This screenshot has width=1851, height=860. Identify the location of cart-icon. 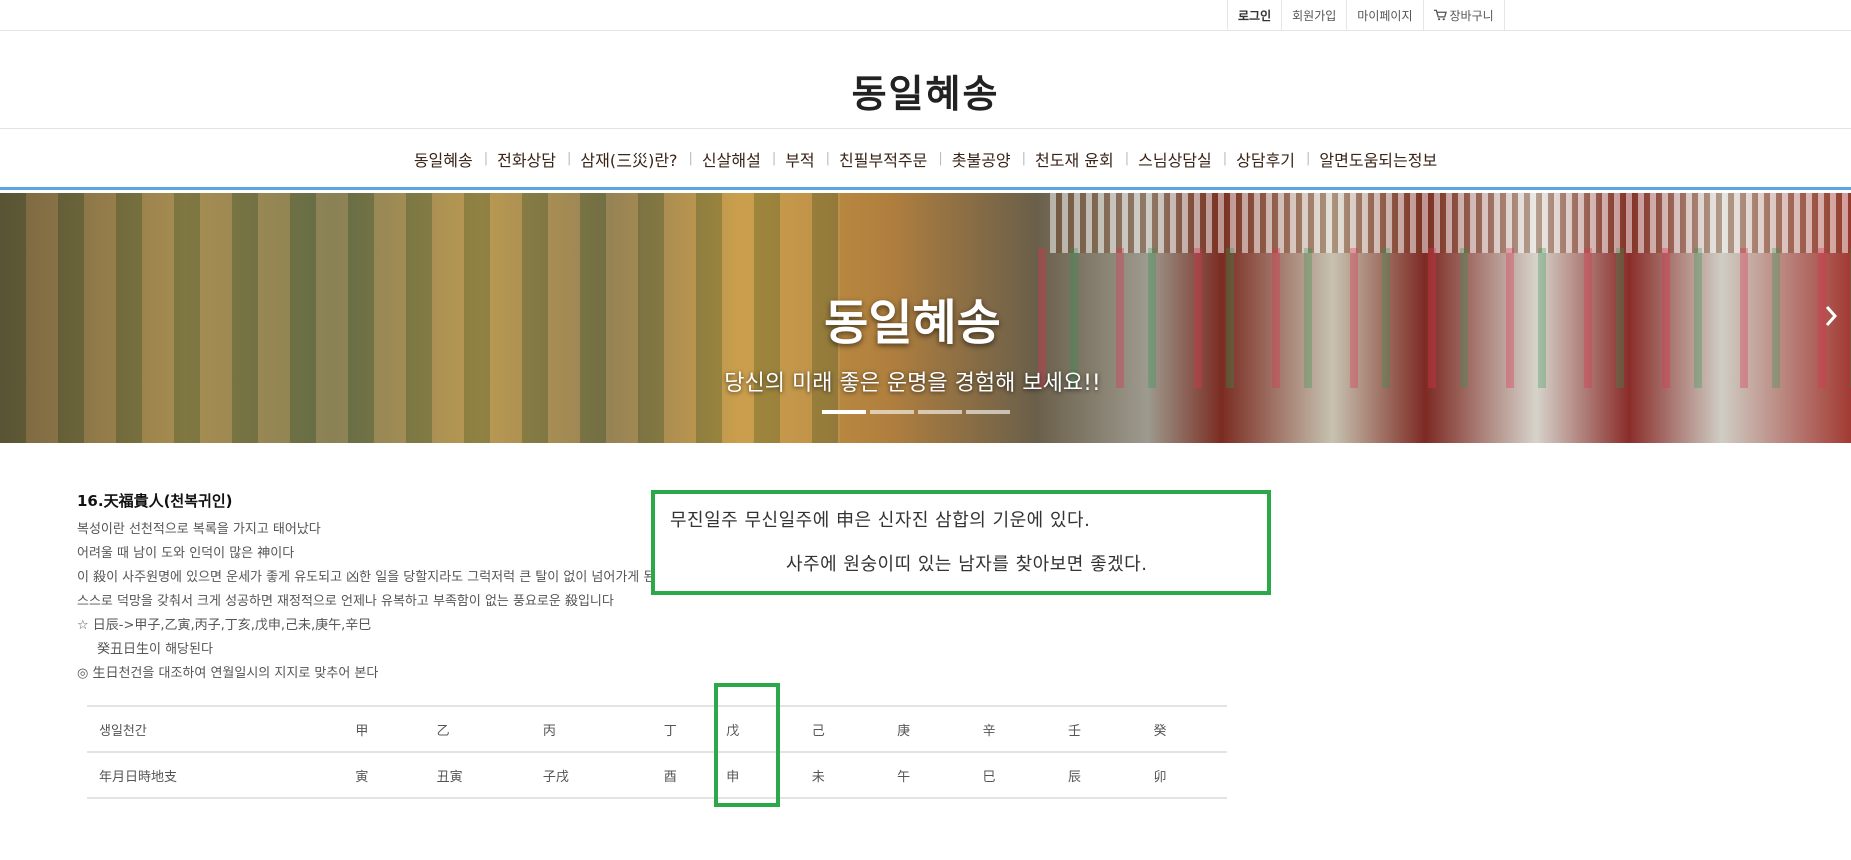
(1440, 15).